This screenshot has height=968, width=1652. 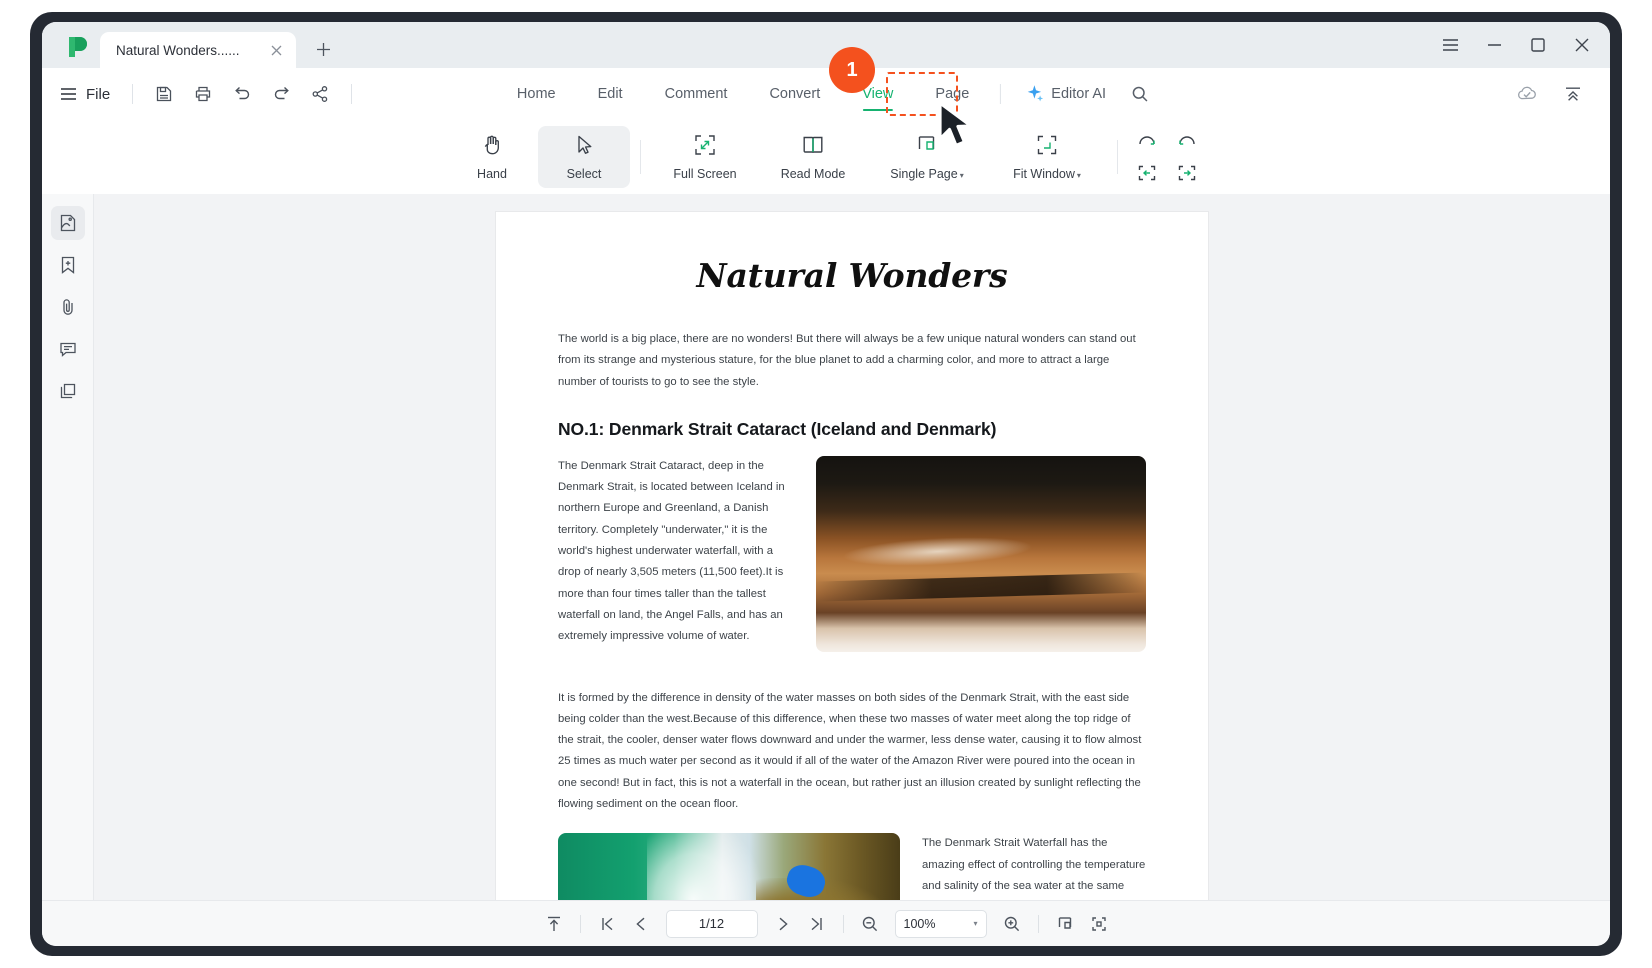 I want to click on step-badge-1: 1, so click(x=852, y=70).